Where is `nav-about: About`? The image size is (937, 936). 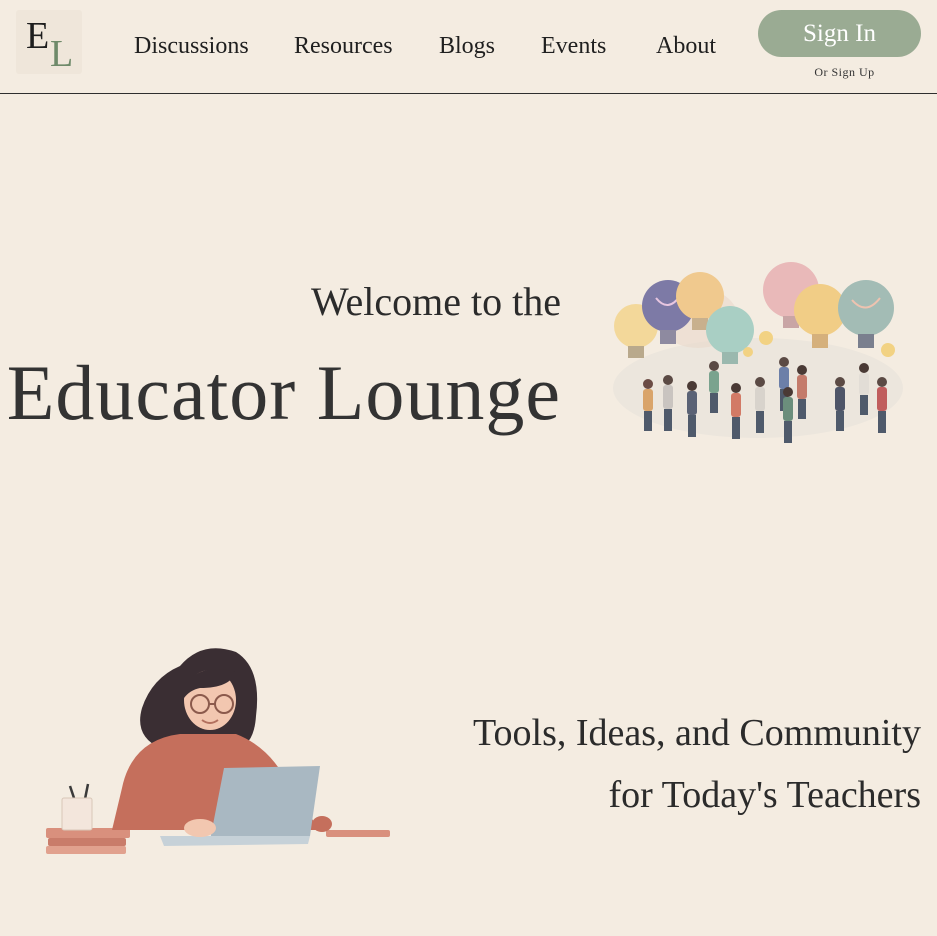
nav-about: About is located at coordinates (686, 46).